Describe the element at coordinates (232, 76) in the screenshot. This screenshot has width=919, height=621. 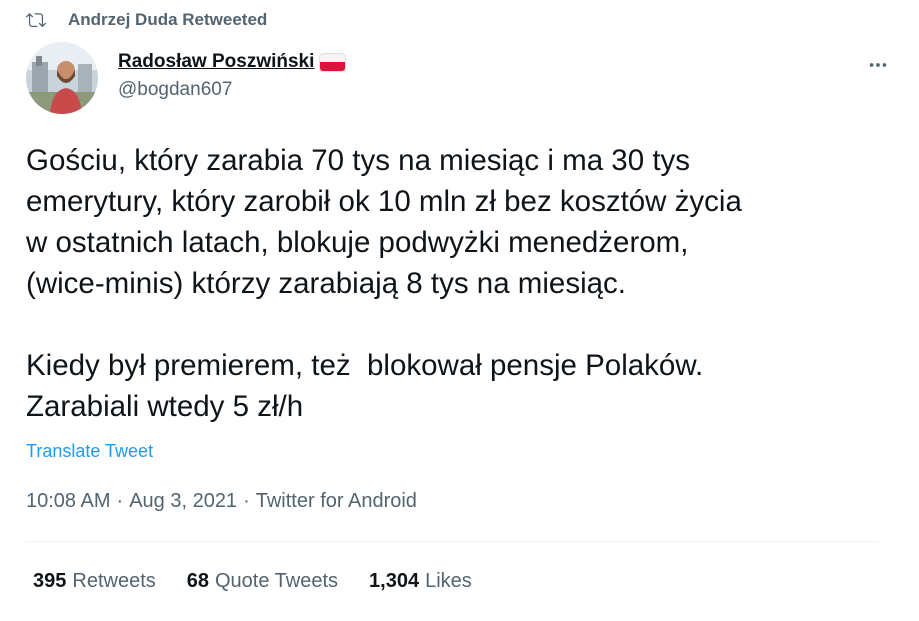
I see `user-info: Radosław Poszwiński @bogdan607` at that location.